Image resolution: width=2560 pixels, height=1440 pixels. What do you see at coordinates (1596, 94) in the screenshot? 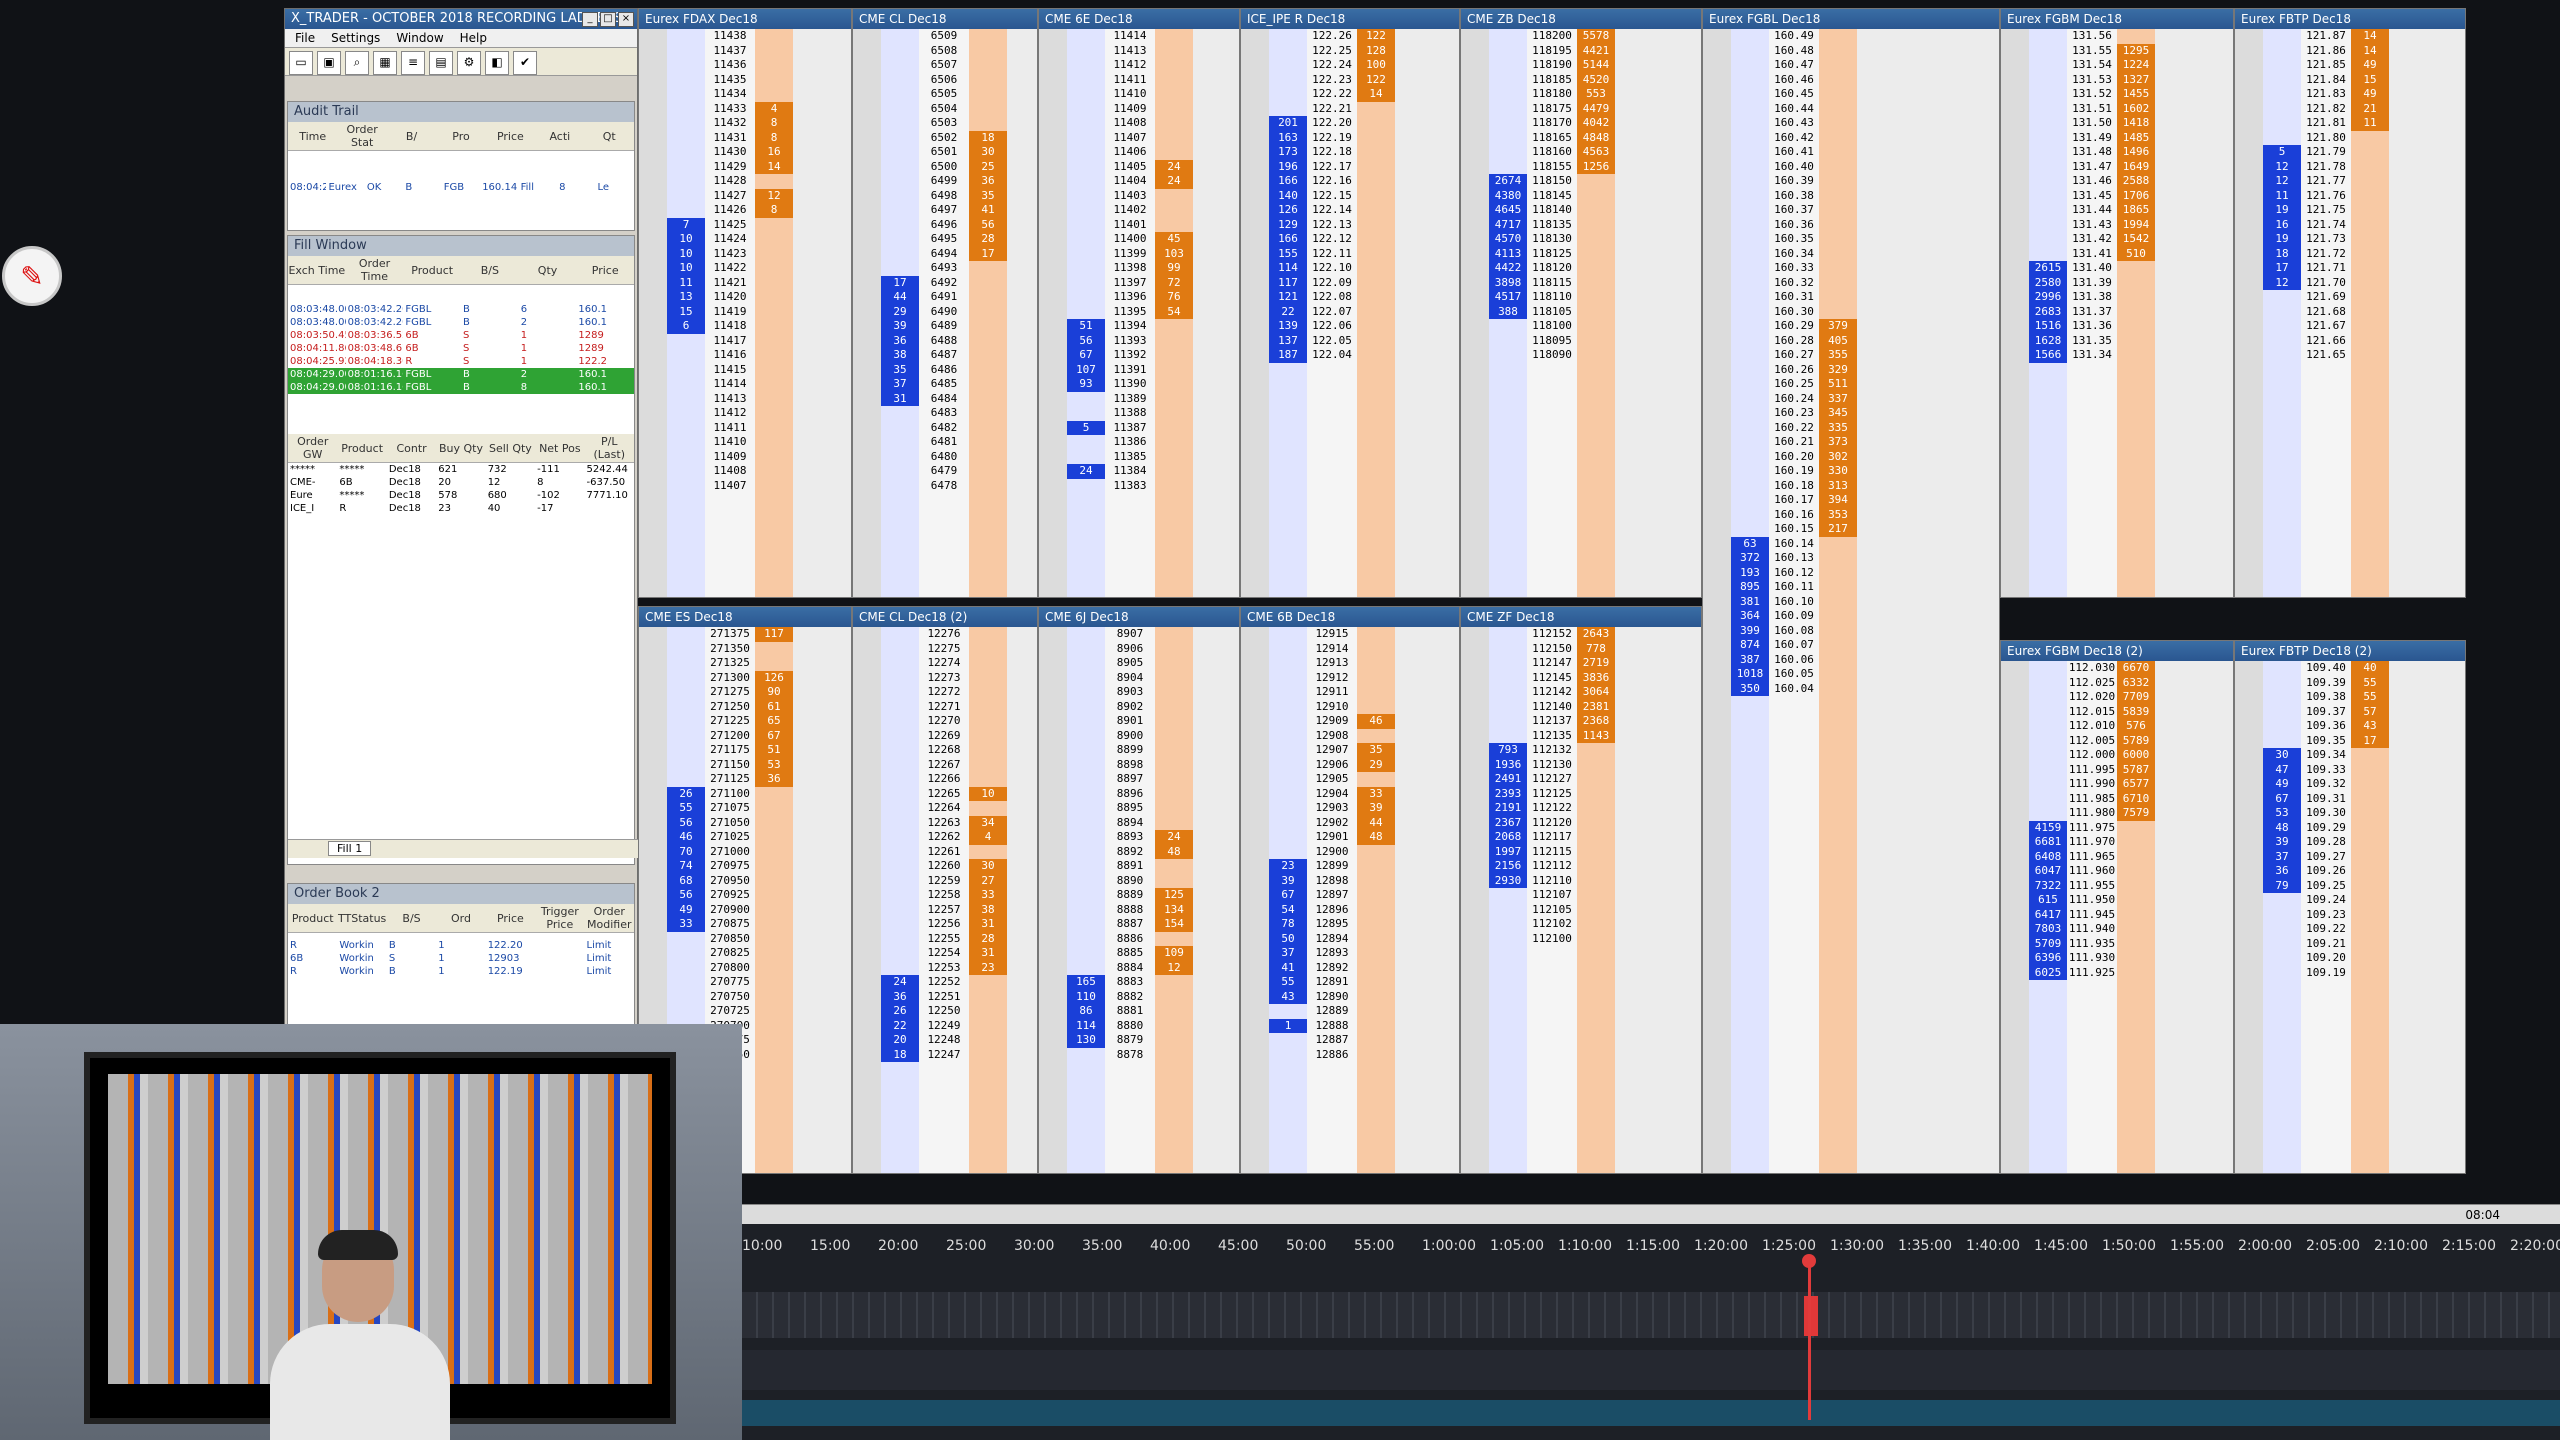
I see `ladder-ask-cell: 553` at bounding box center [1596, 94].